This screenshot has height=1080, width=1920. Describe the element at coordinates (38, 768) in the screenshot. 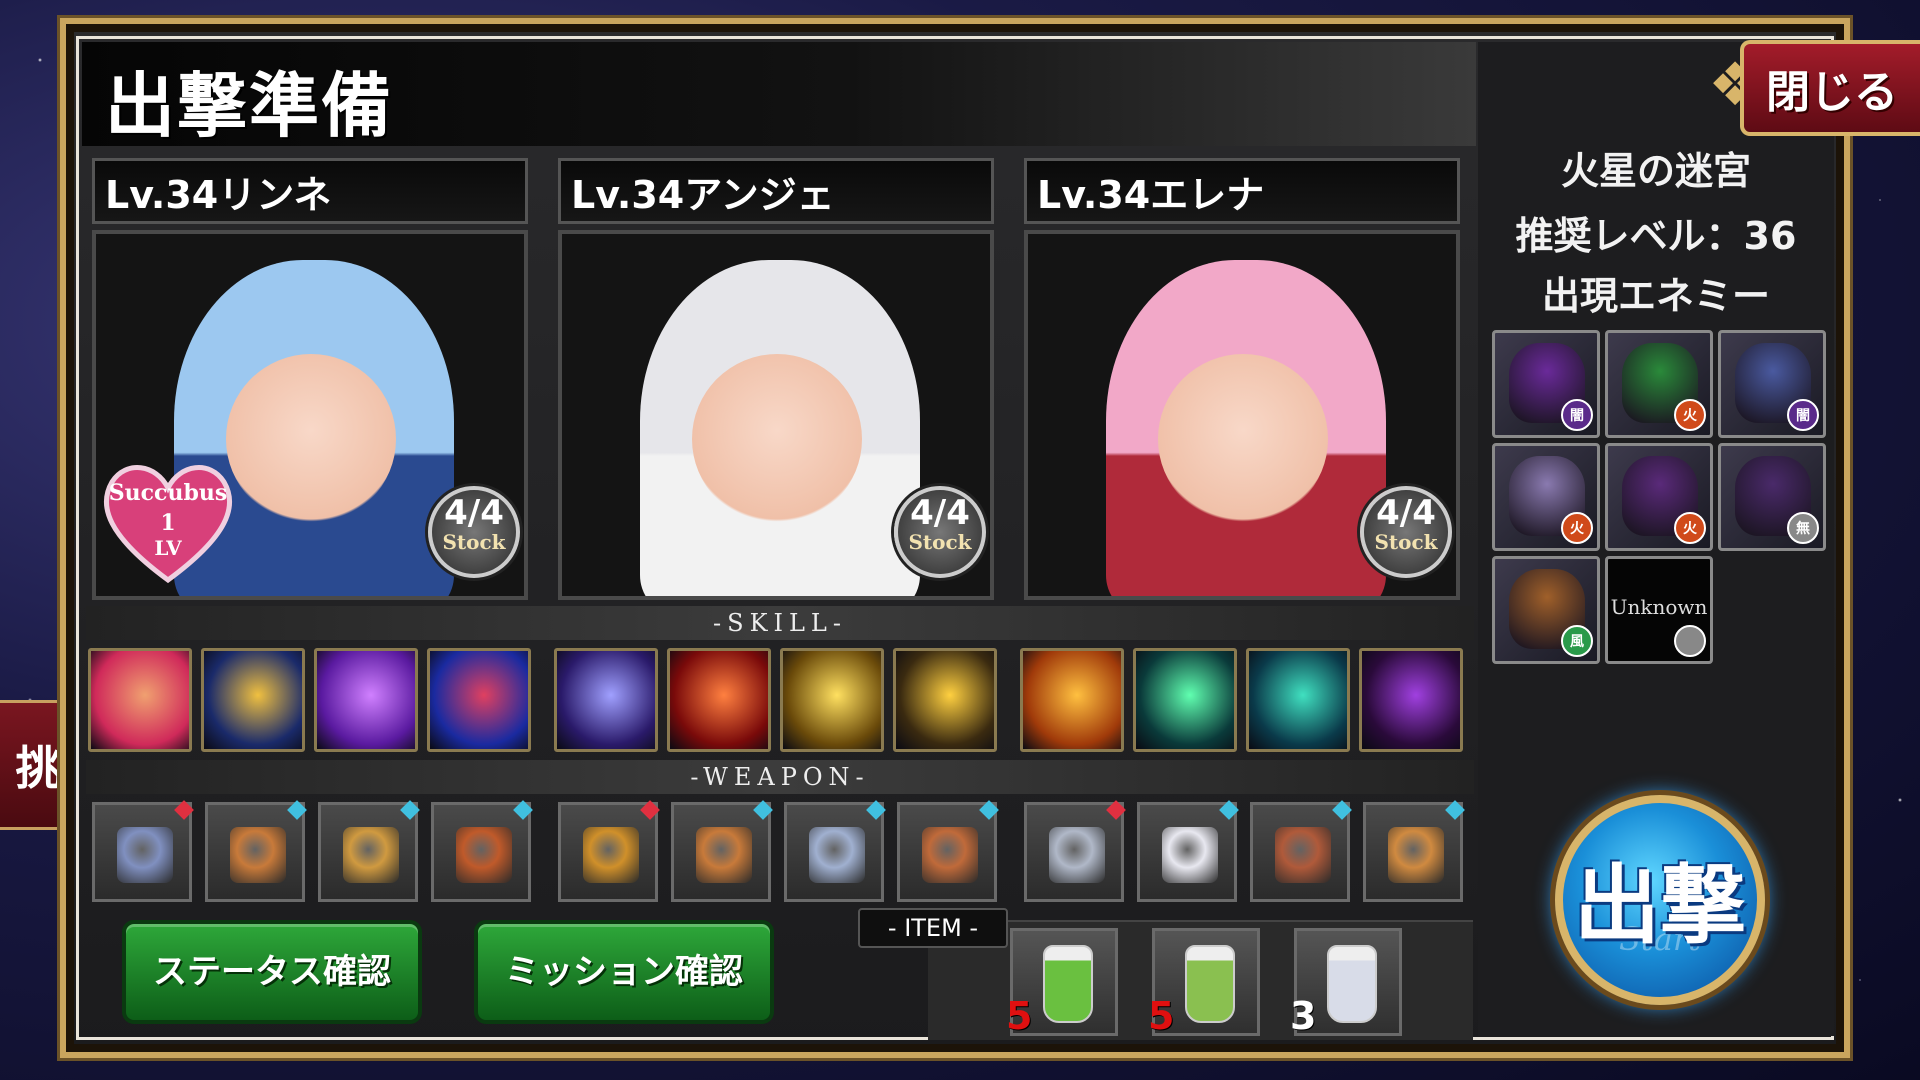

I see `side-tab-label: 挑` at that location.